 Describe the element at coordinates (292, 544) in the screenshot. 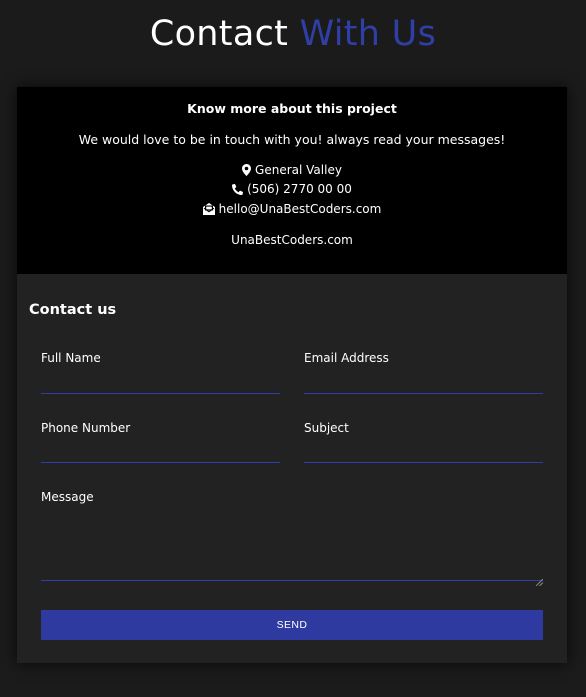

I see `message-textarea` at that location.